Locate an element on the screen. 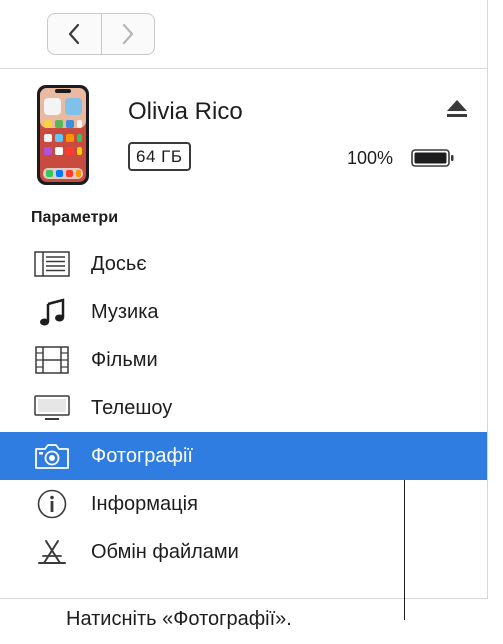  sidebar-item-label: Фотографії is located at coordinates (142, 456).